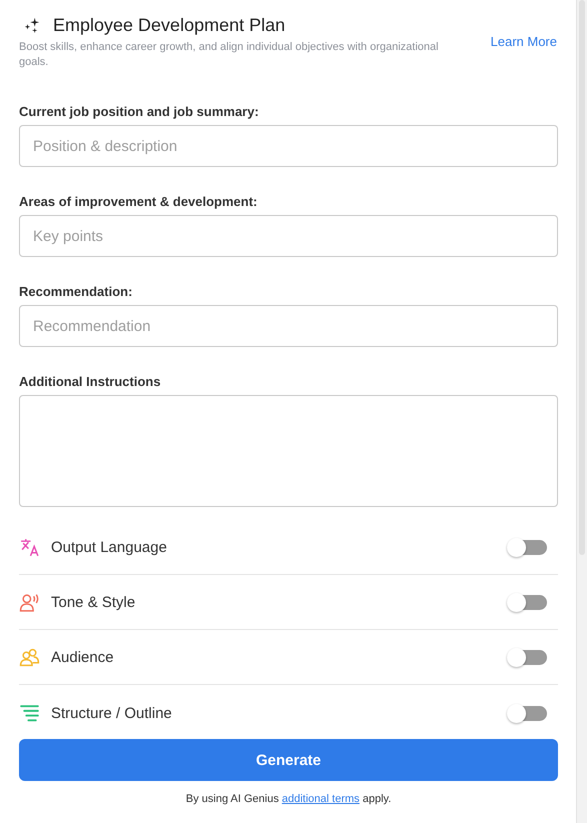 The width and height of the screenshot is (587, 823). Describe the element at coordinates (83, 657) in the screenshot. I see `option-label: Audience` at that location.